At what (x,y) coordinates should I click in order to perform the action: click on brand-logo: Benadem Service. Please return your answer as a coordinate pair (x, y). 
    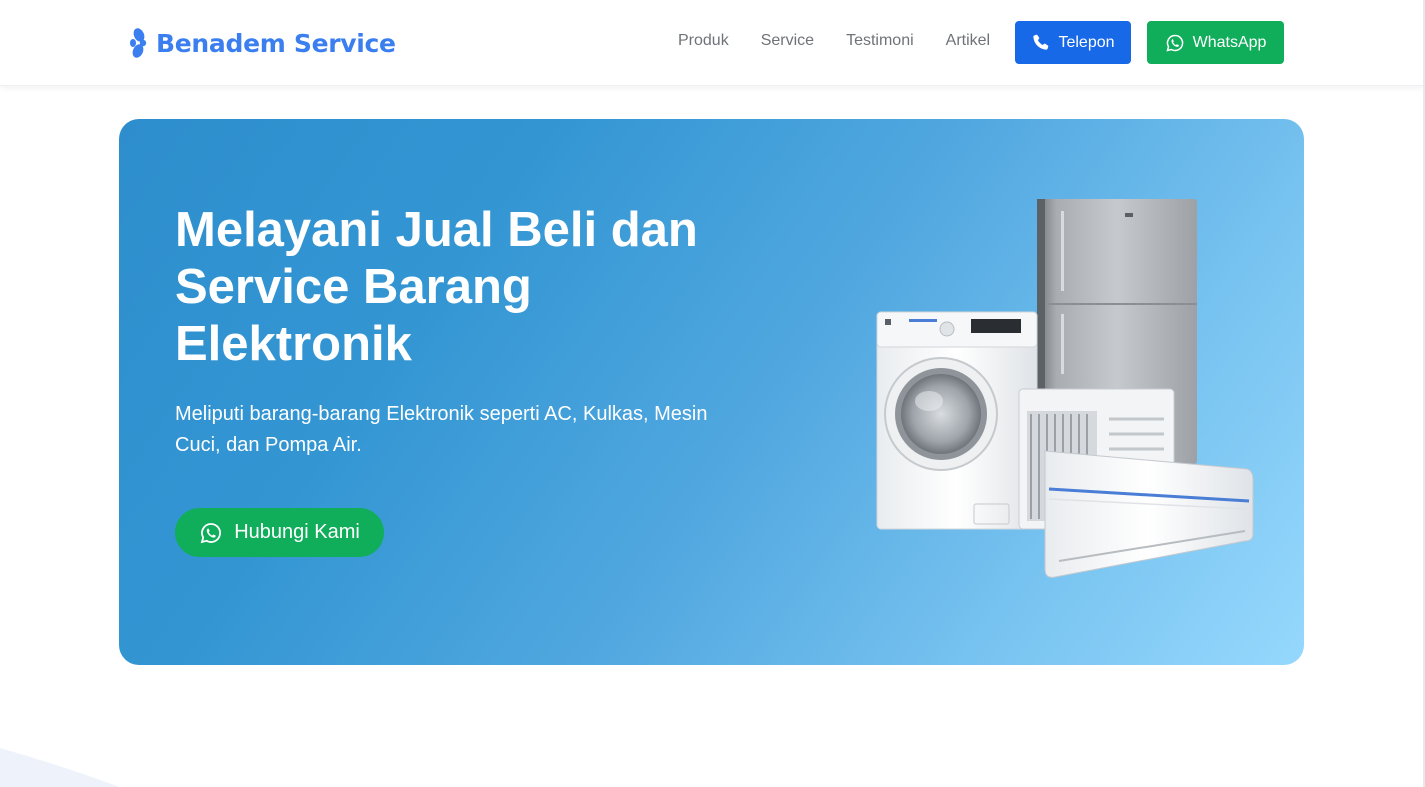
    Looking at the image, I should click on (263, 43).